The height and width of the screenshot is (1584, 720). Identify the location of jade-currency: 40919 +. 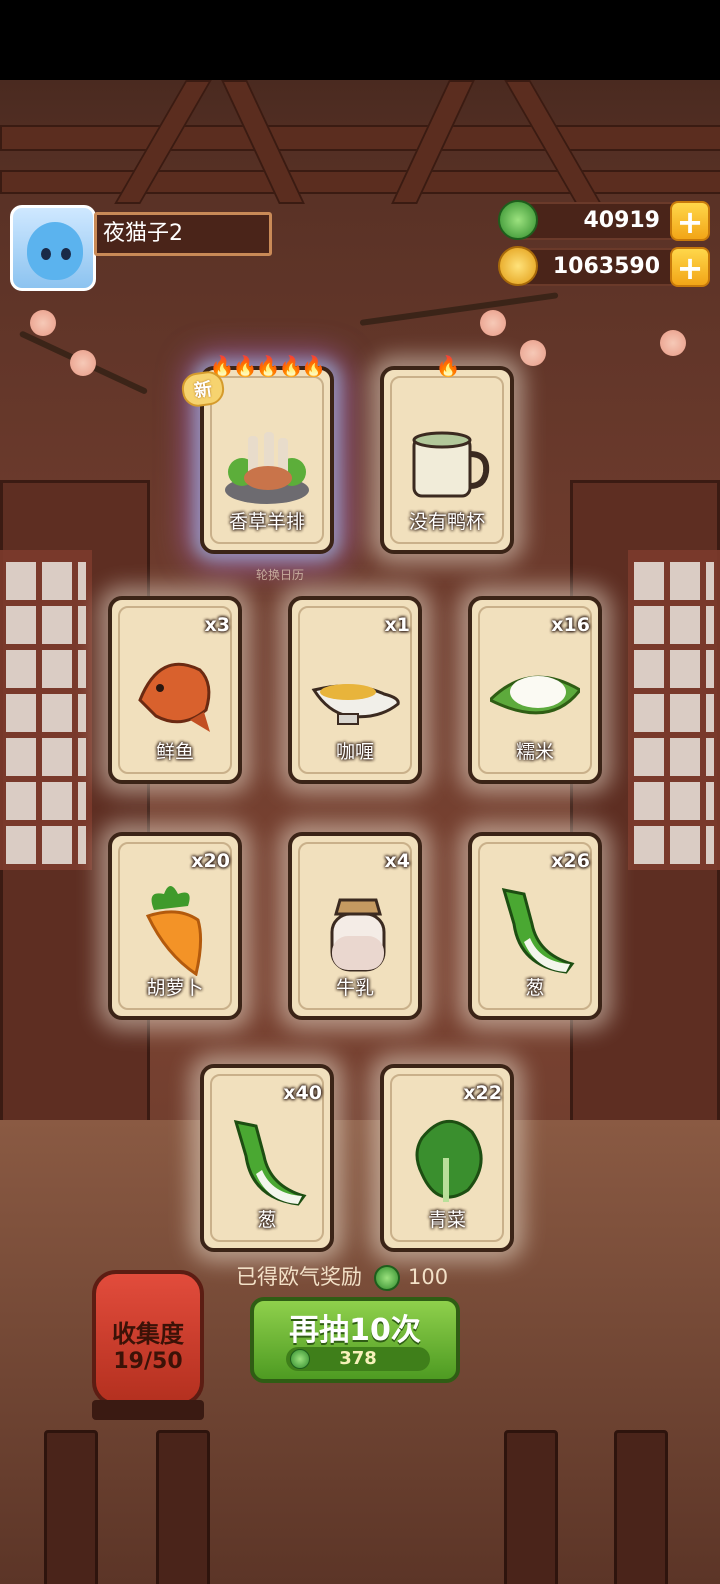
(604, 220).